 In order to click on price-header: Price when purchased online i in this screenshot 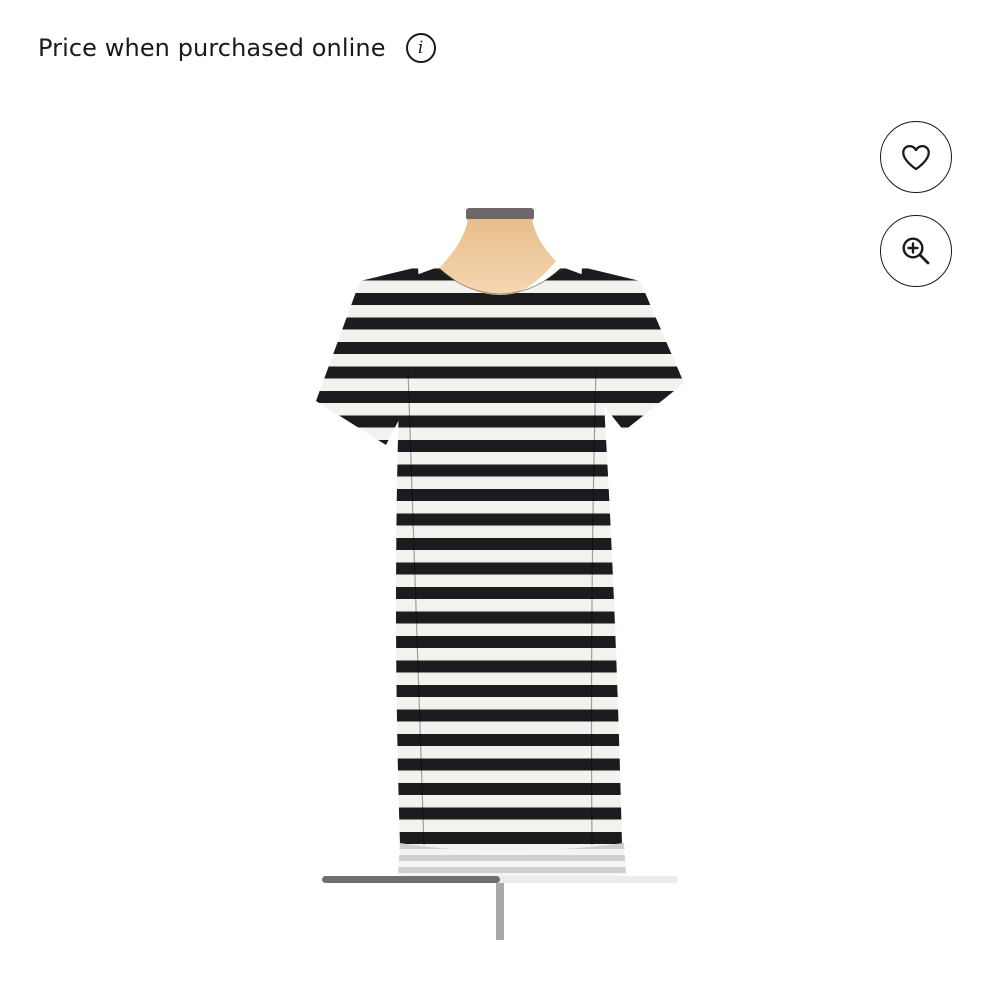, I will do `click(237, 48)`.